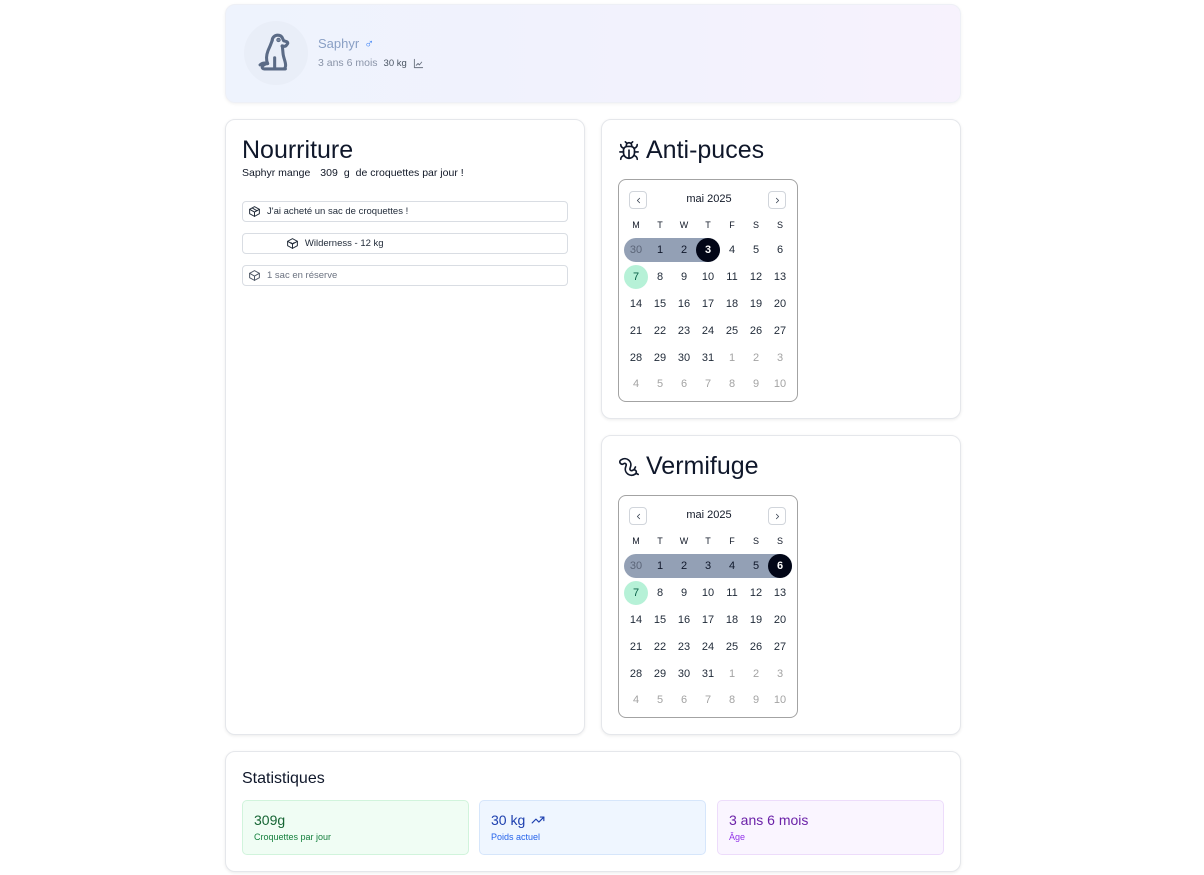 The width and height of the screenshot is (1204, 875). Describe the element at coordinates (338, 211) in the screenshot. I see `bought-bag-label: J'ai acheté un sac de croquettes !` at that location.